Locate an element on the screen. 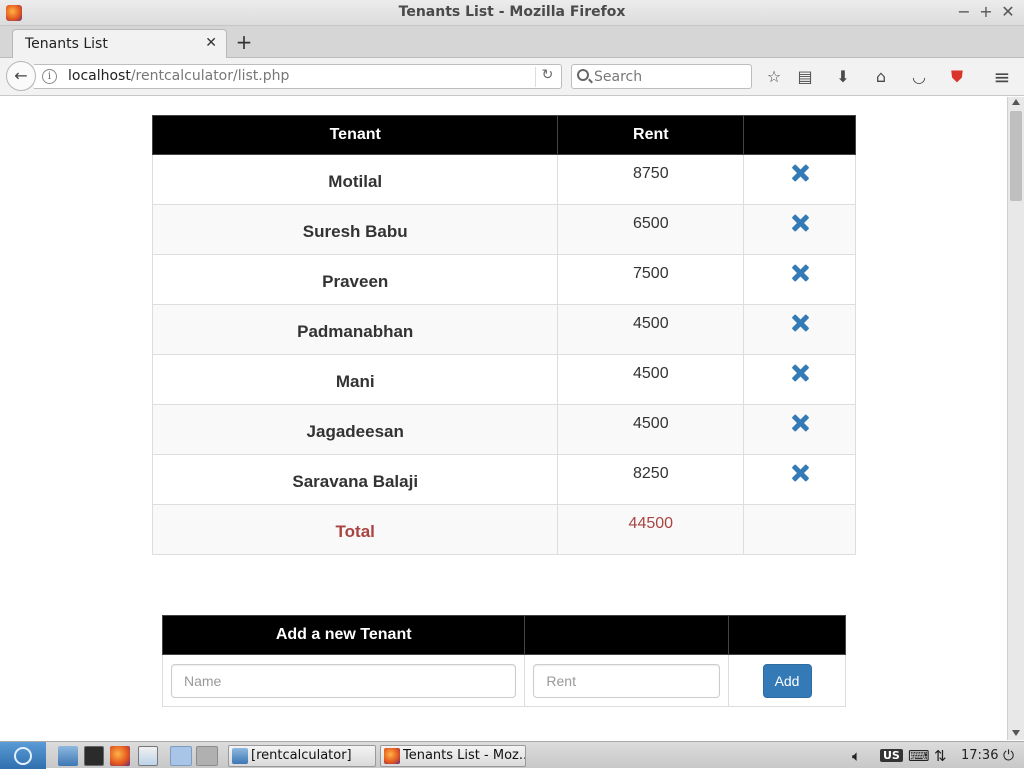 This screenshot has width=1024, height=769. rent-cell is located at coordinates (627, 680).